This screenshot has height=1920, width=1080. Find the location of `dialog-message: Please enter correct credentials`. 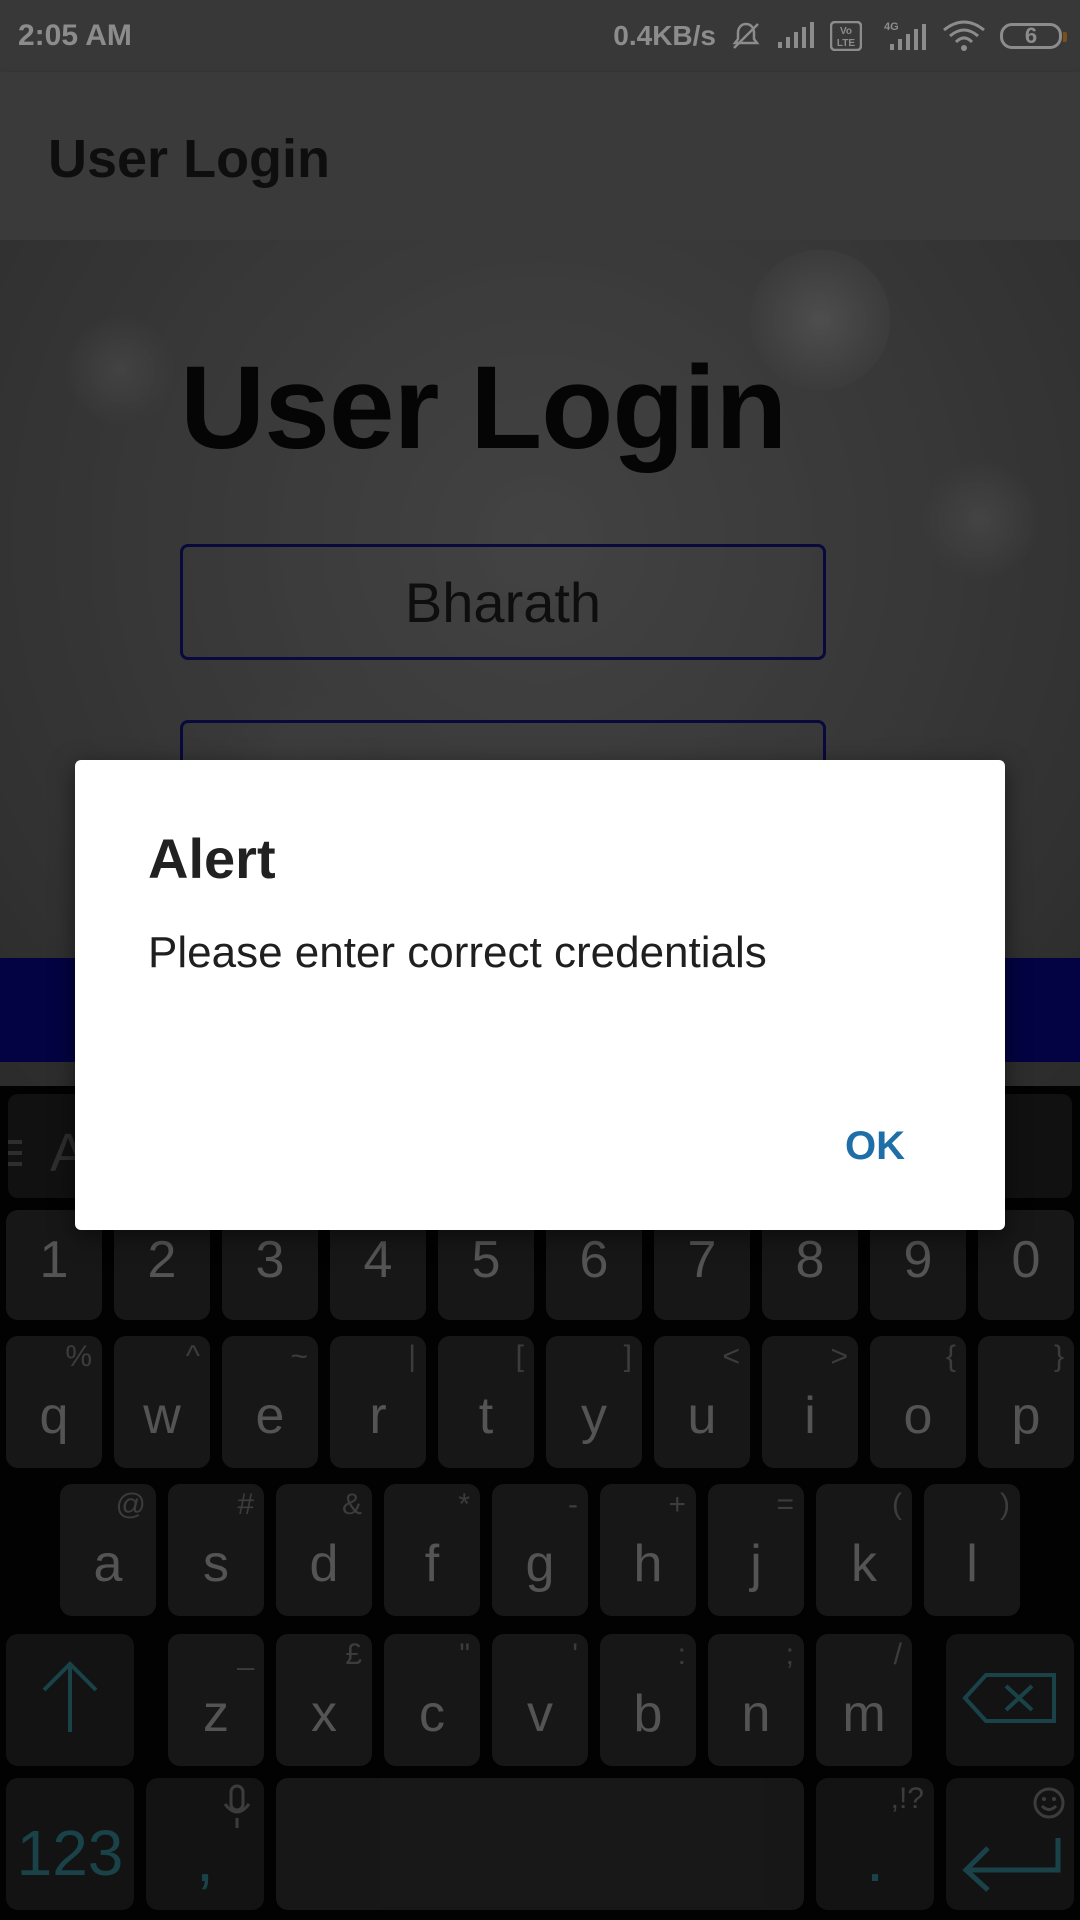

dialog-message: Please enter correct credentials is located at coordinates (457, 952).